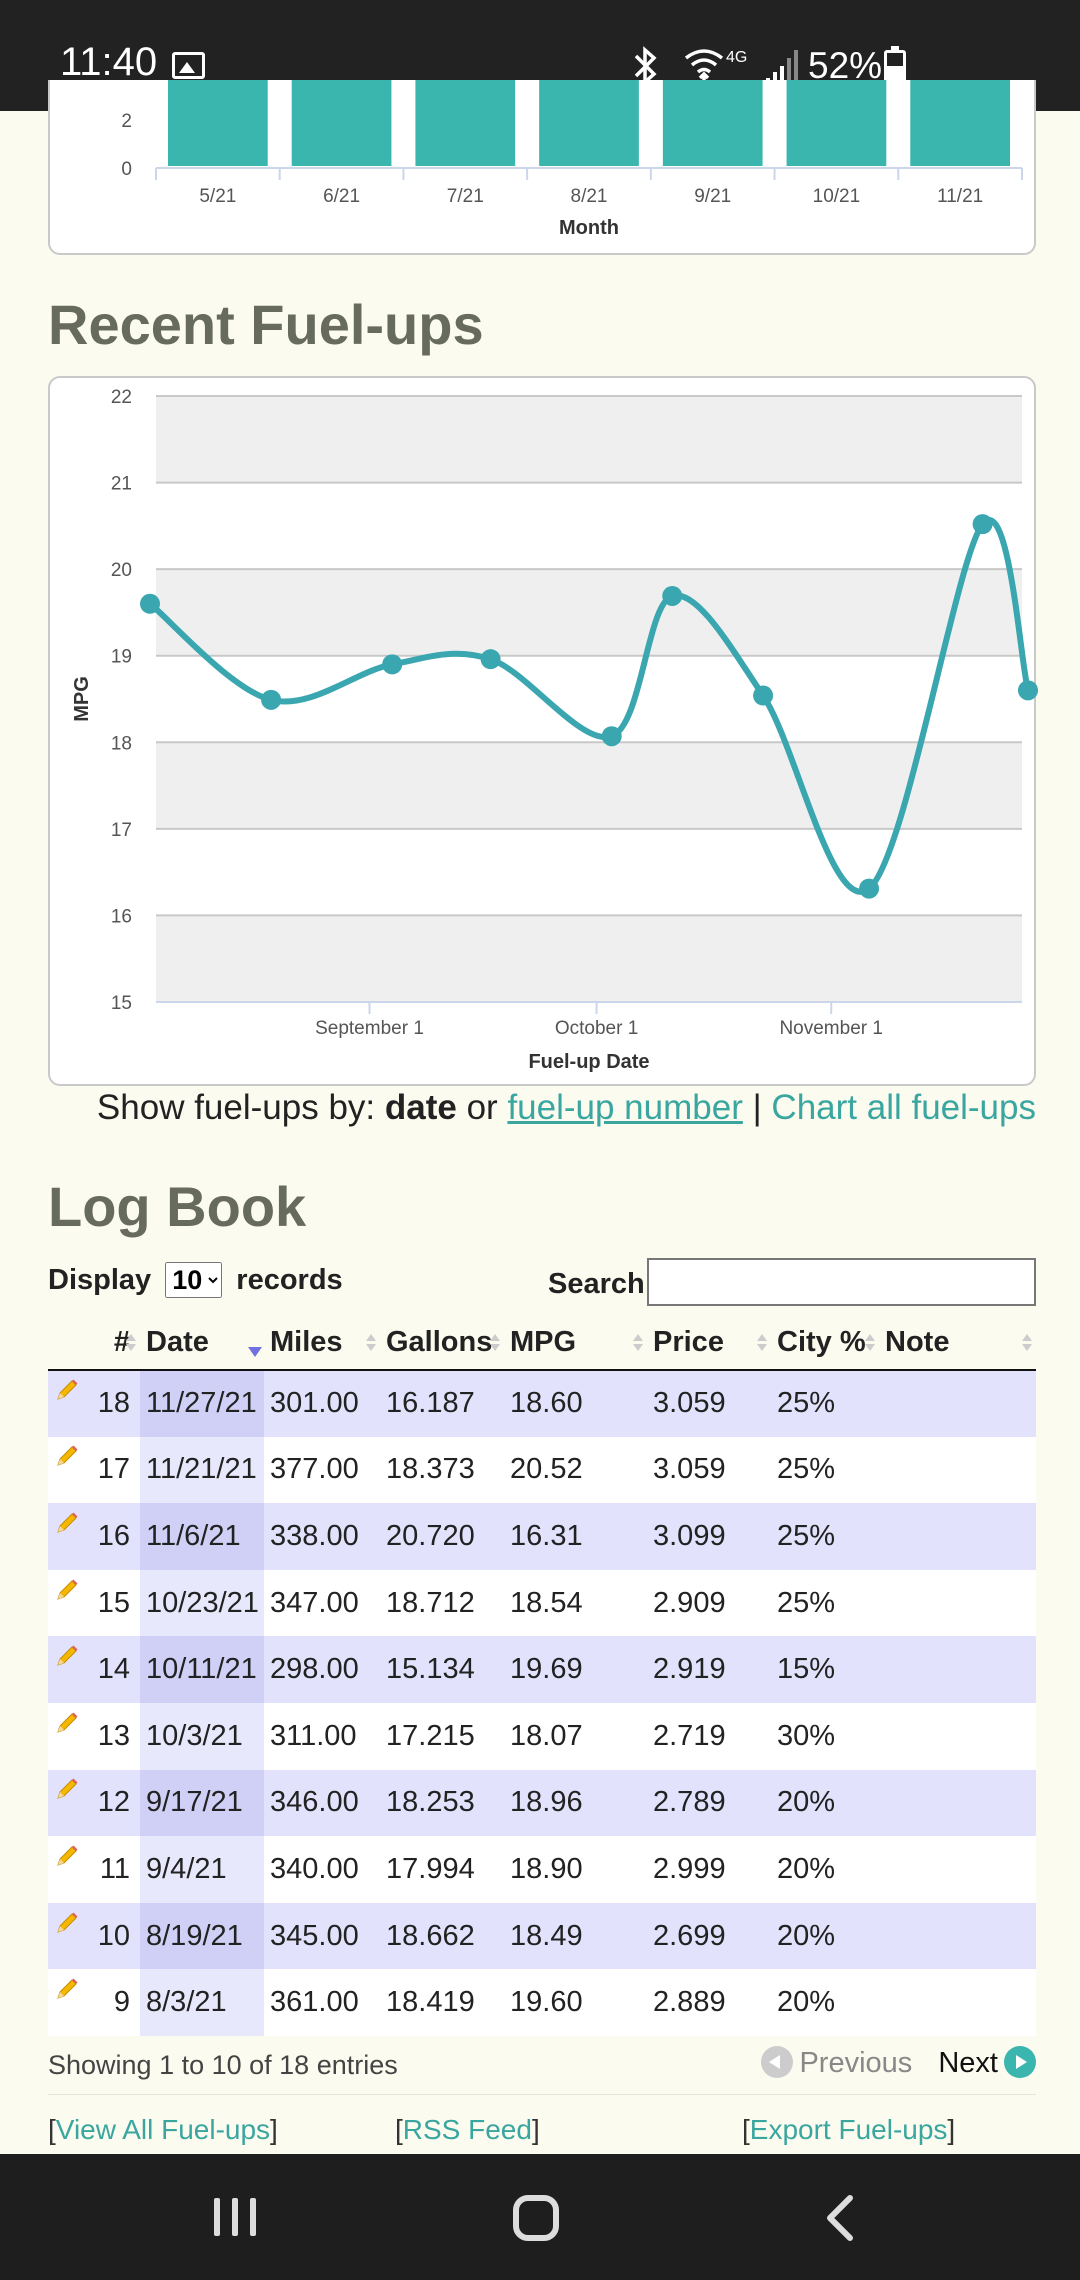 This screenshot has width=1080, height=2280. Describe the element at coordinates (689, 1735) in the screenshot. I see `cell-value: 2.719` at that location.